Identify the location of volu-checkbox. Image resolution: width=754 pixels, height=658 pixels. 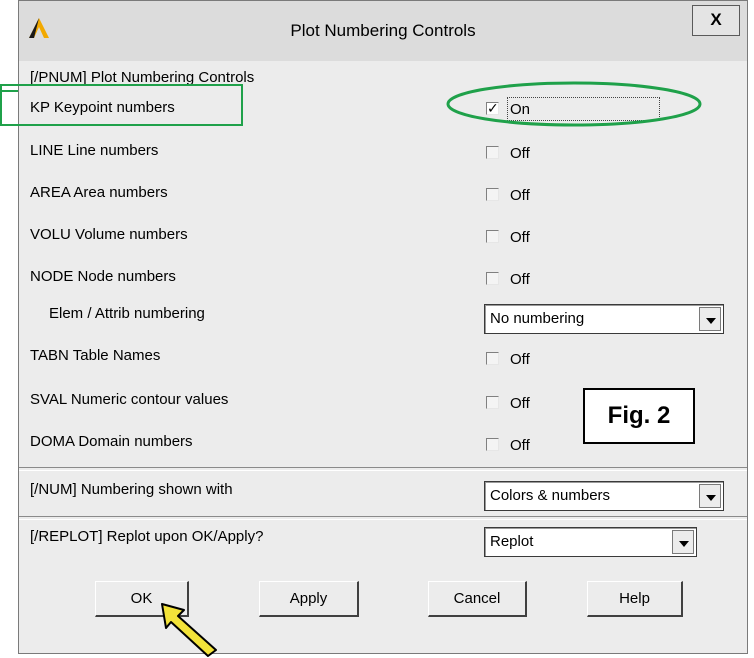
(492, 236).